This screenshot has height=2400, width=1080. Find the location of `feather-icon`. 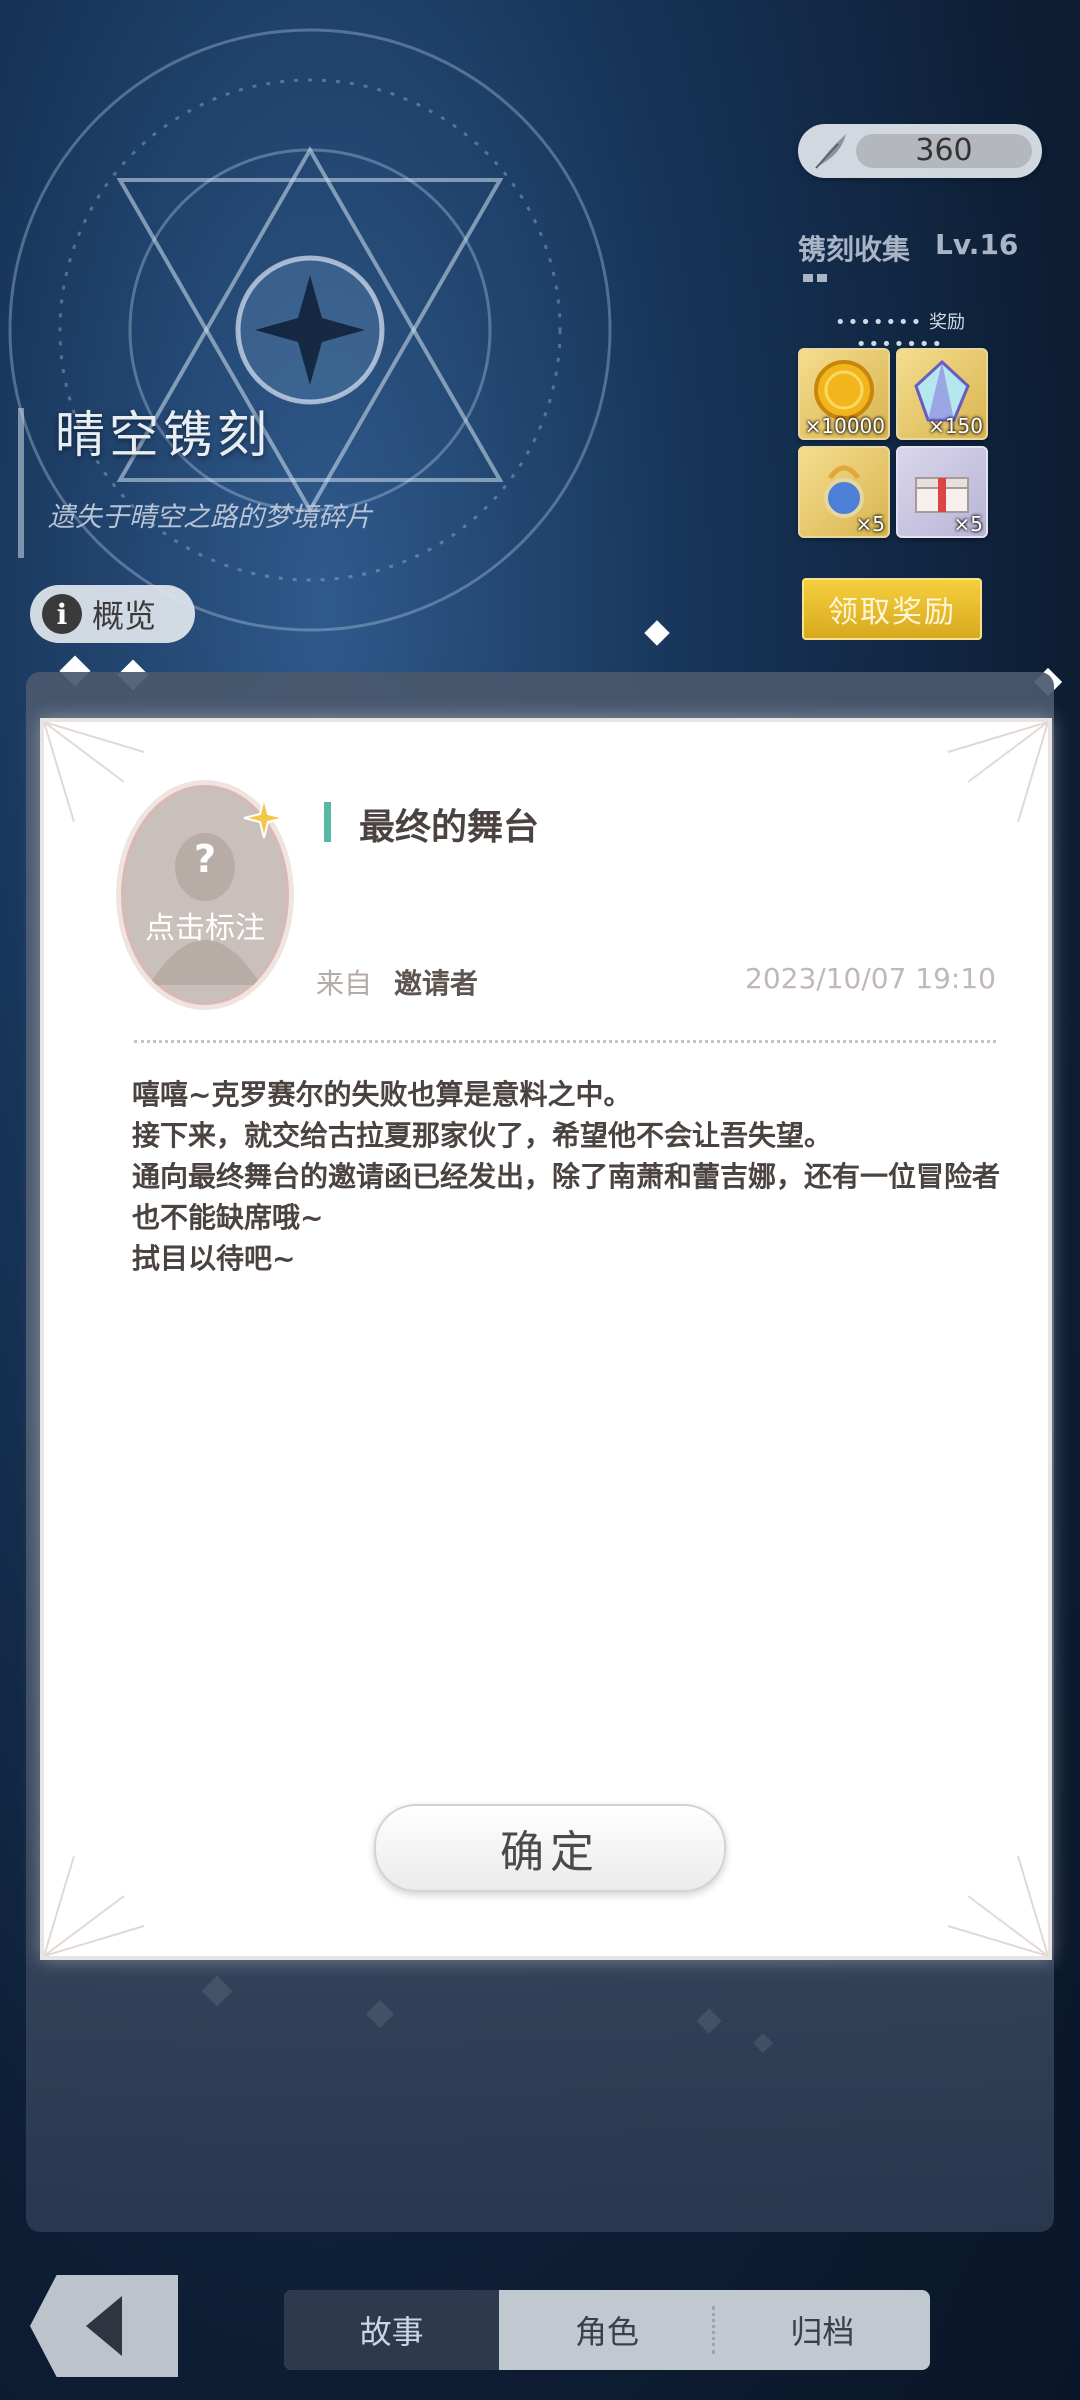

feather-icon is located at coordinates (830, 151).